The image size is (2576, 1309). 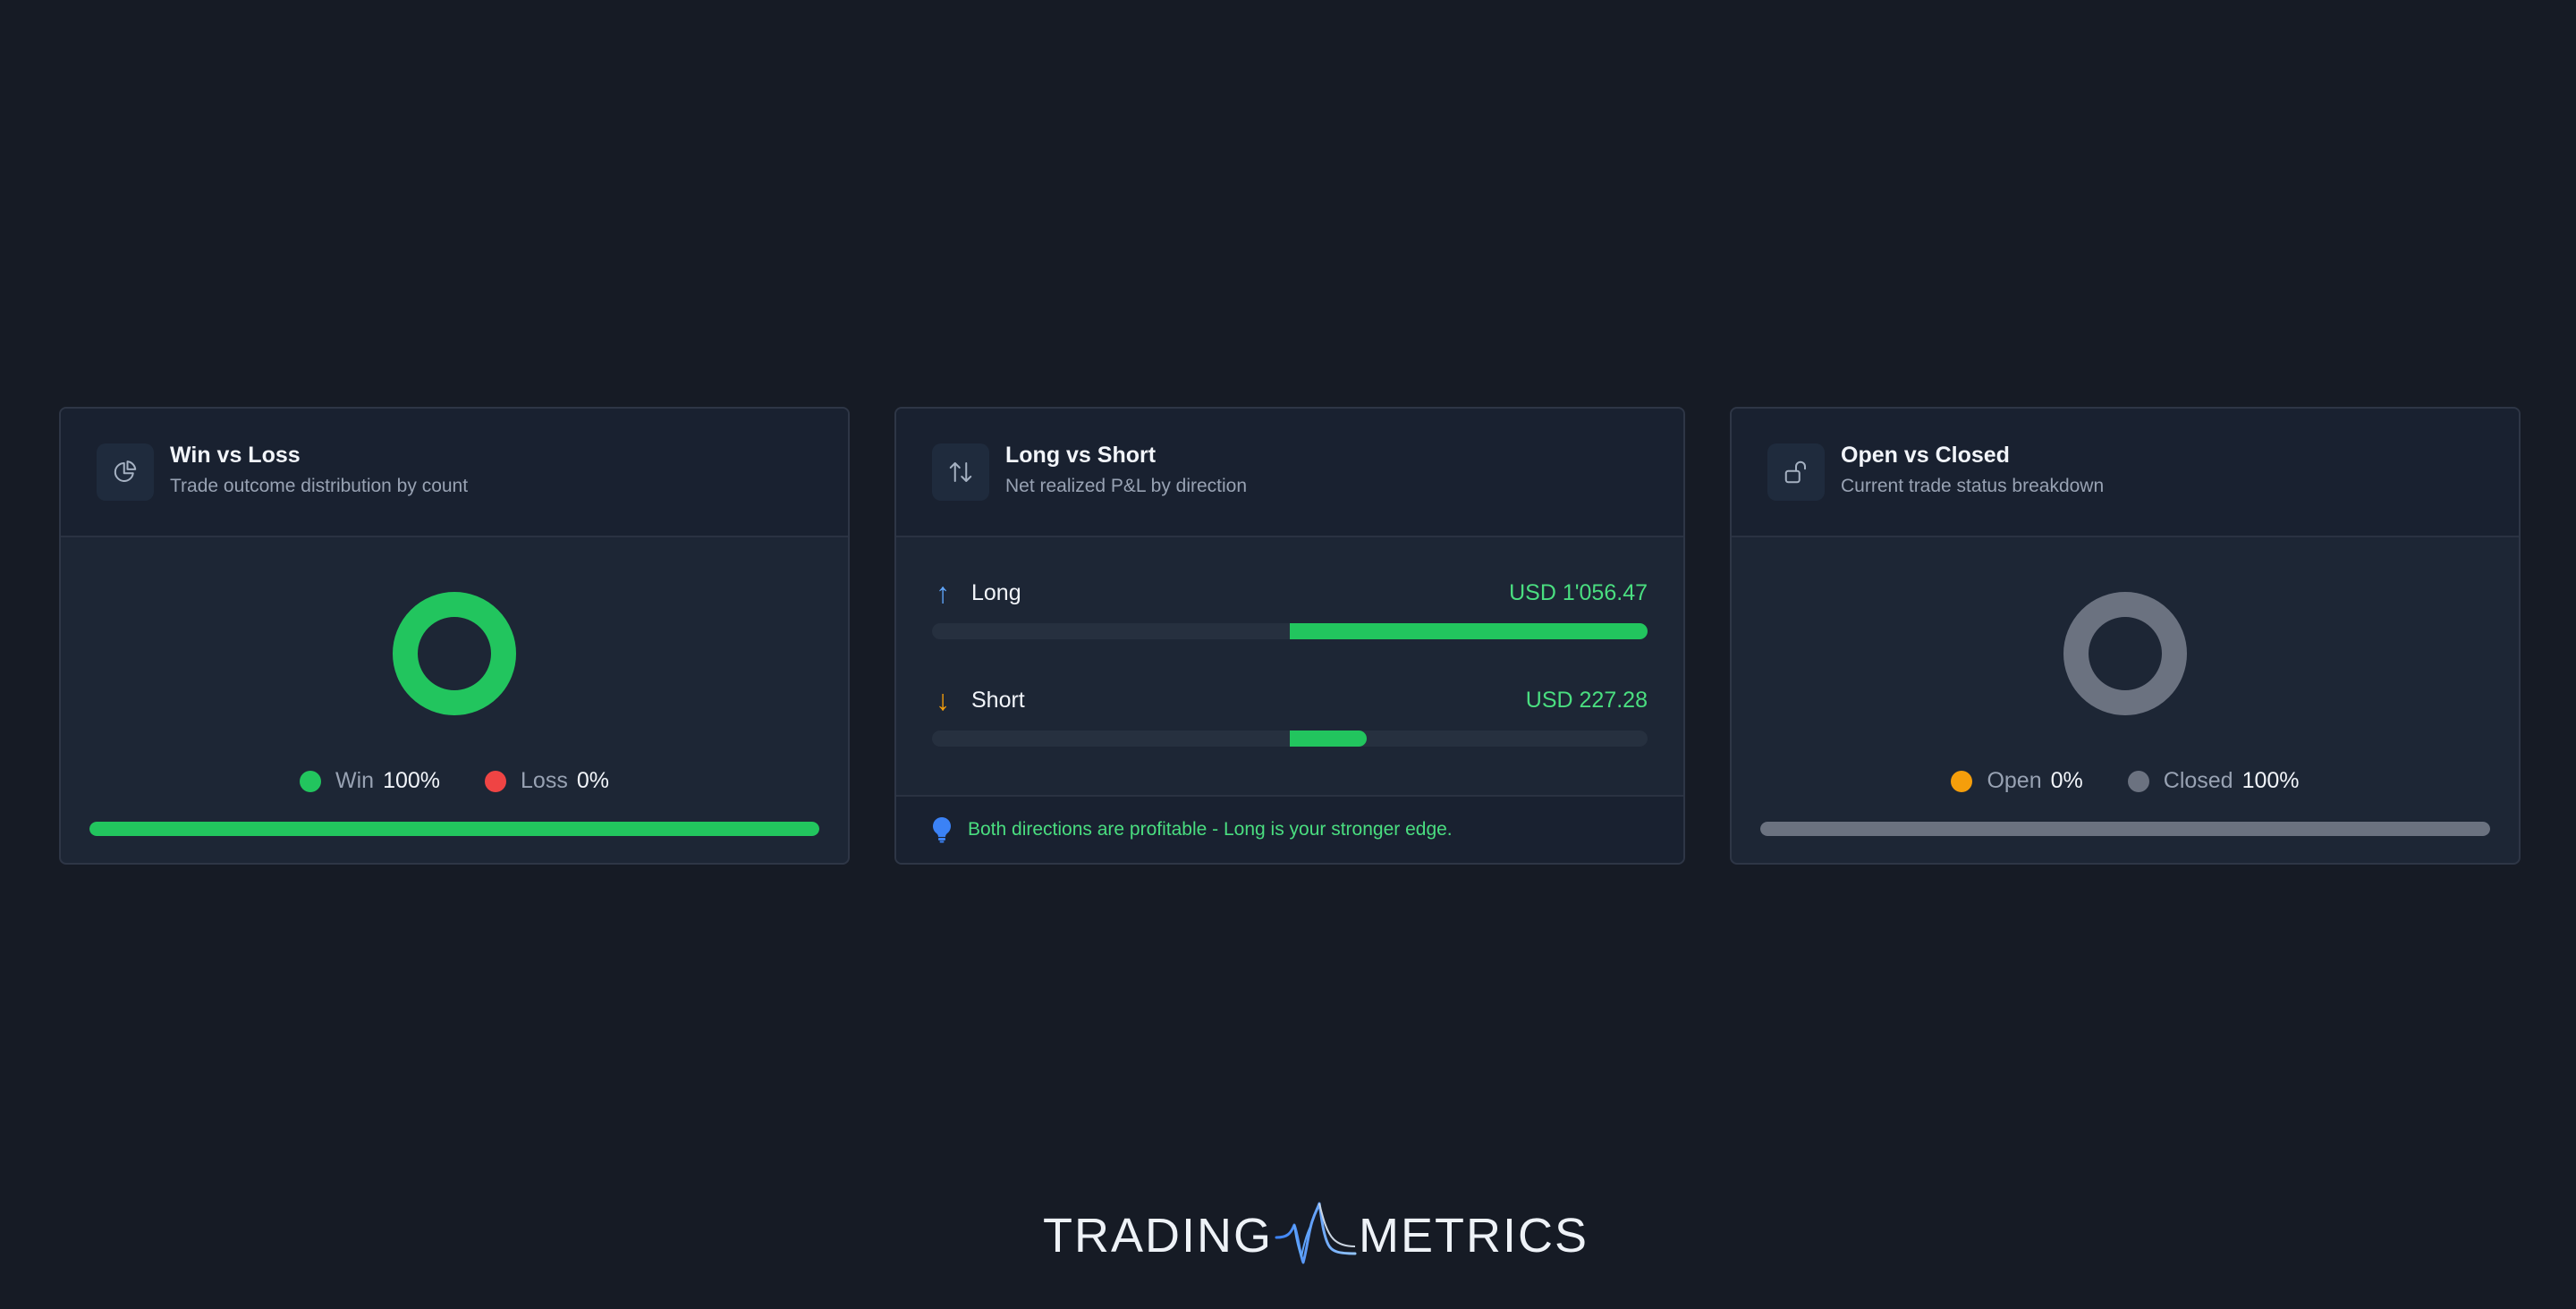 What do you see at coordinates (2125, 781) in the screenshot?
I see `open-closed-legend: Open 0% Closed 100%` at bounding box center [2125, 781].